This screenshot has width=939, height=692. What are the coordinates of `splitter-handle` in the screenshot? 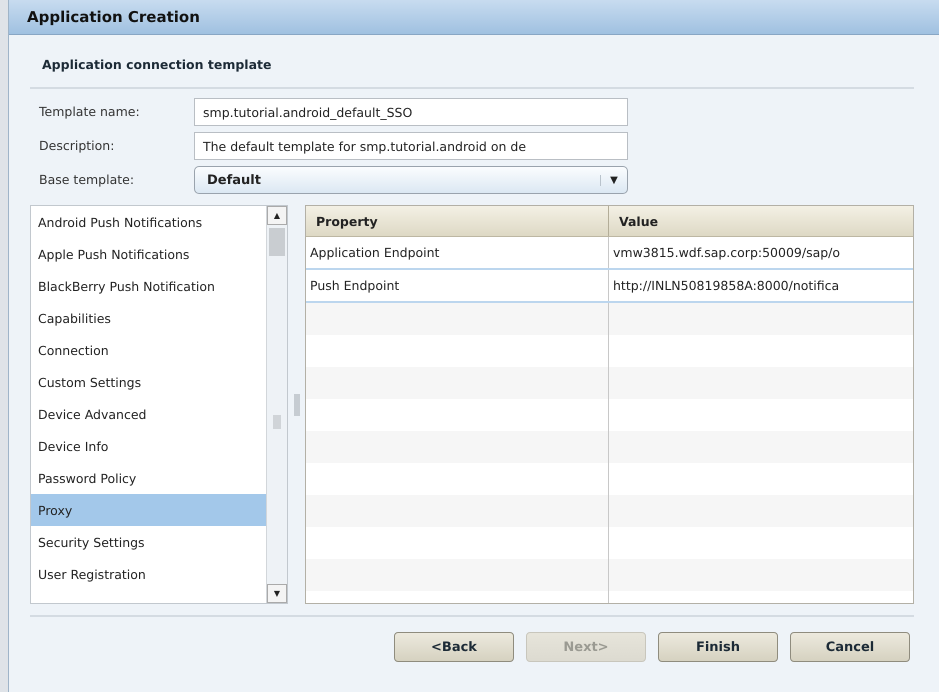 It's located at (297, 405).